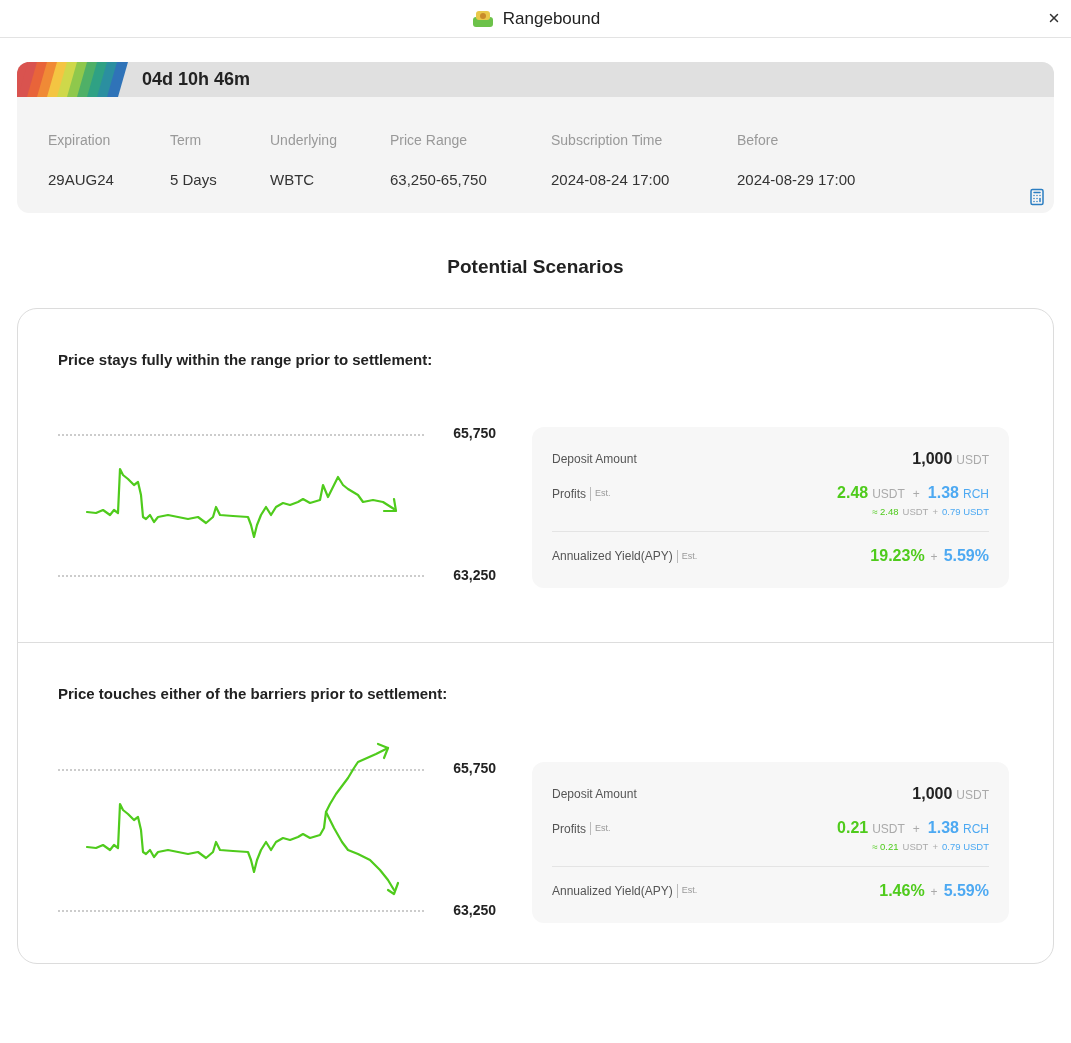 The width and height of the screenshot is (1071, 1043). I want to click on approx-usdt: ≈ 2.48, so click(885, 512).